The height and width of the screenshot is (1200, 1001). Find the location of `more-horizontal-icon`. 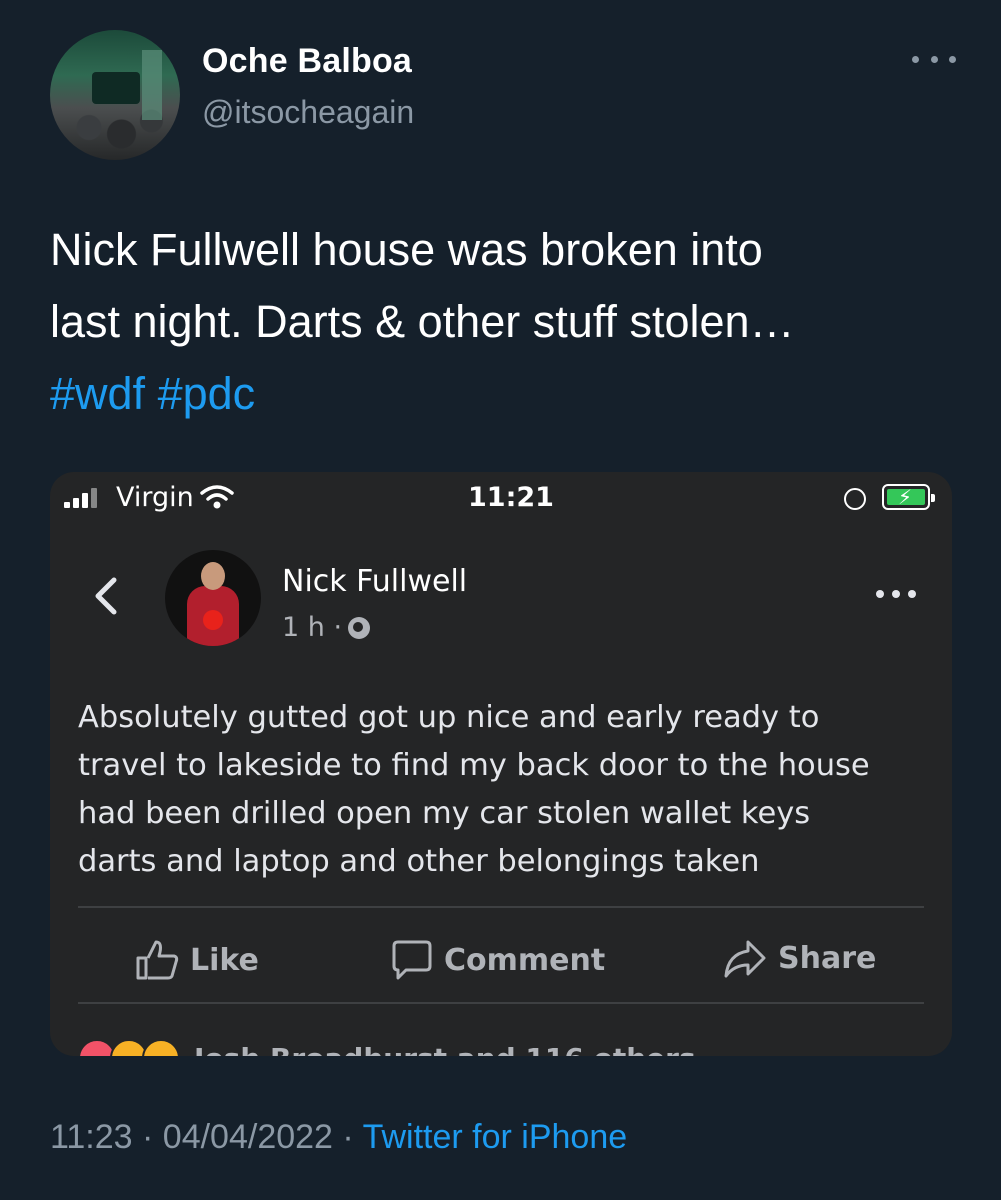

more-horizontal-icon is located at coordinates (934, 59).